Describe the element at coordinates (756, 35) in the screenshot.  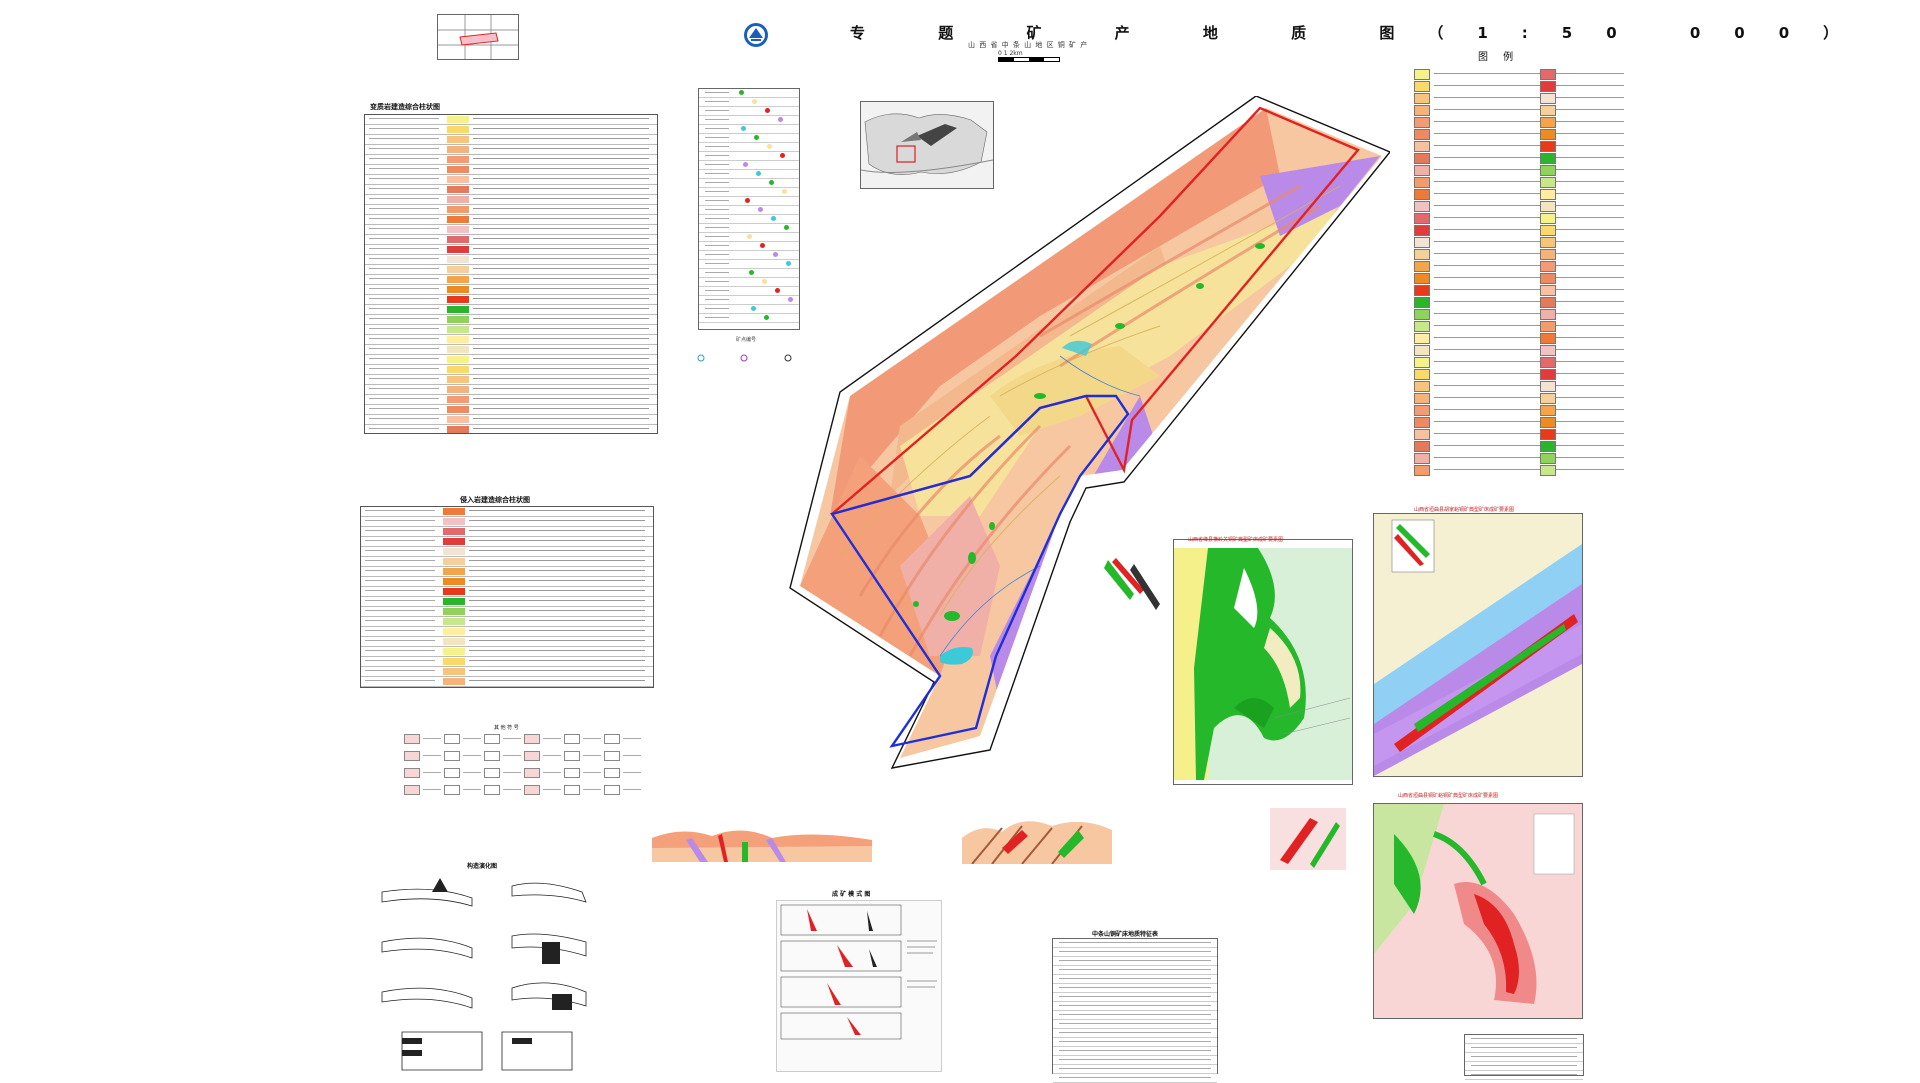
I see `emblem-icon` at that location.